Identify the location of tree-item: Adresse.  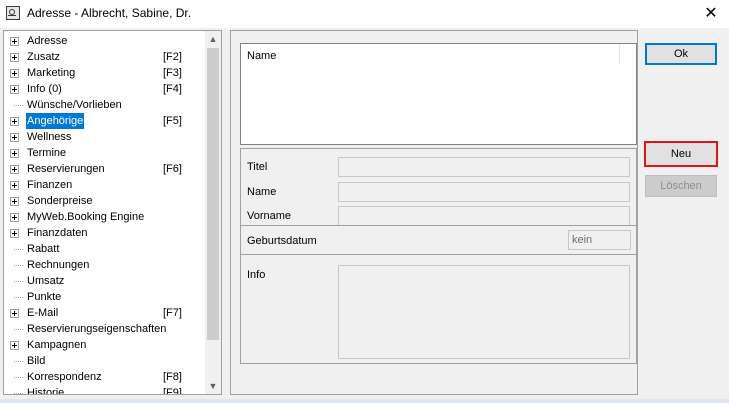
(105, 41).